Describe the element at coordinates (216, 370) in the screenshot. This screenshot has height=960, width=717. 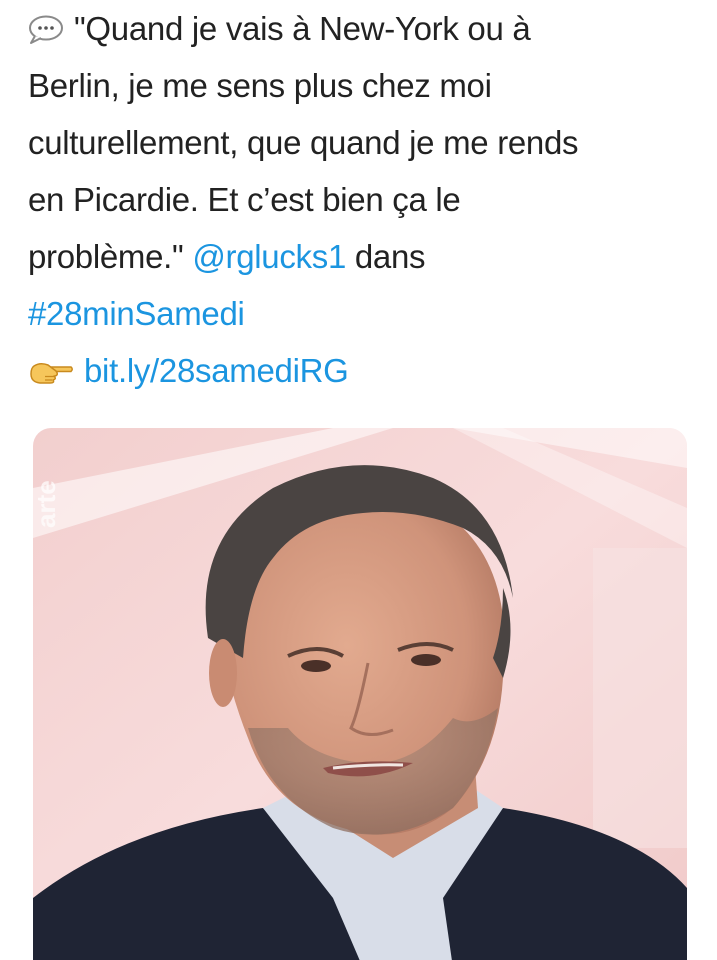
I see `short-url-link: bit.ly/28samediRG` at that location.